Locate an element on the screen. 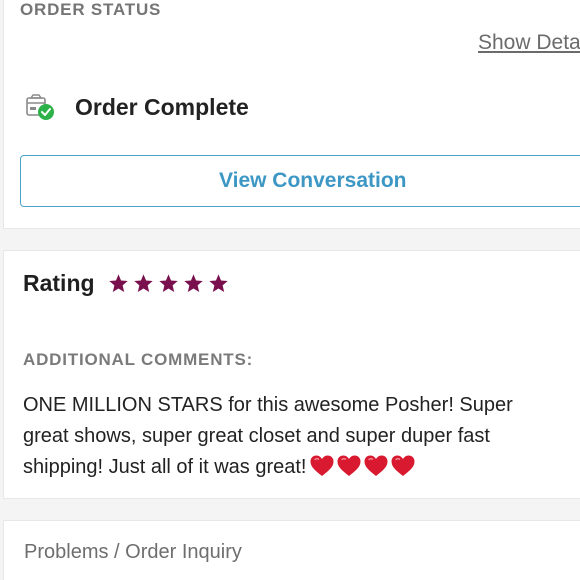 The height and width of the screenshot is (580, 580). problems-order-inquiry-link: Problems / Order Inquiry is located at coordinates (133, 552).